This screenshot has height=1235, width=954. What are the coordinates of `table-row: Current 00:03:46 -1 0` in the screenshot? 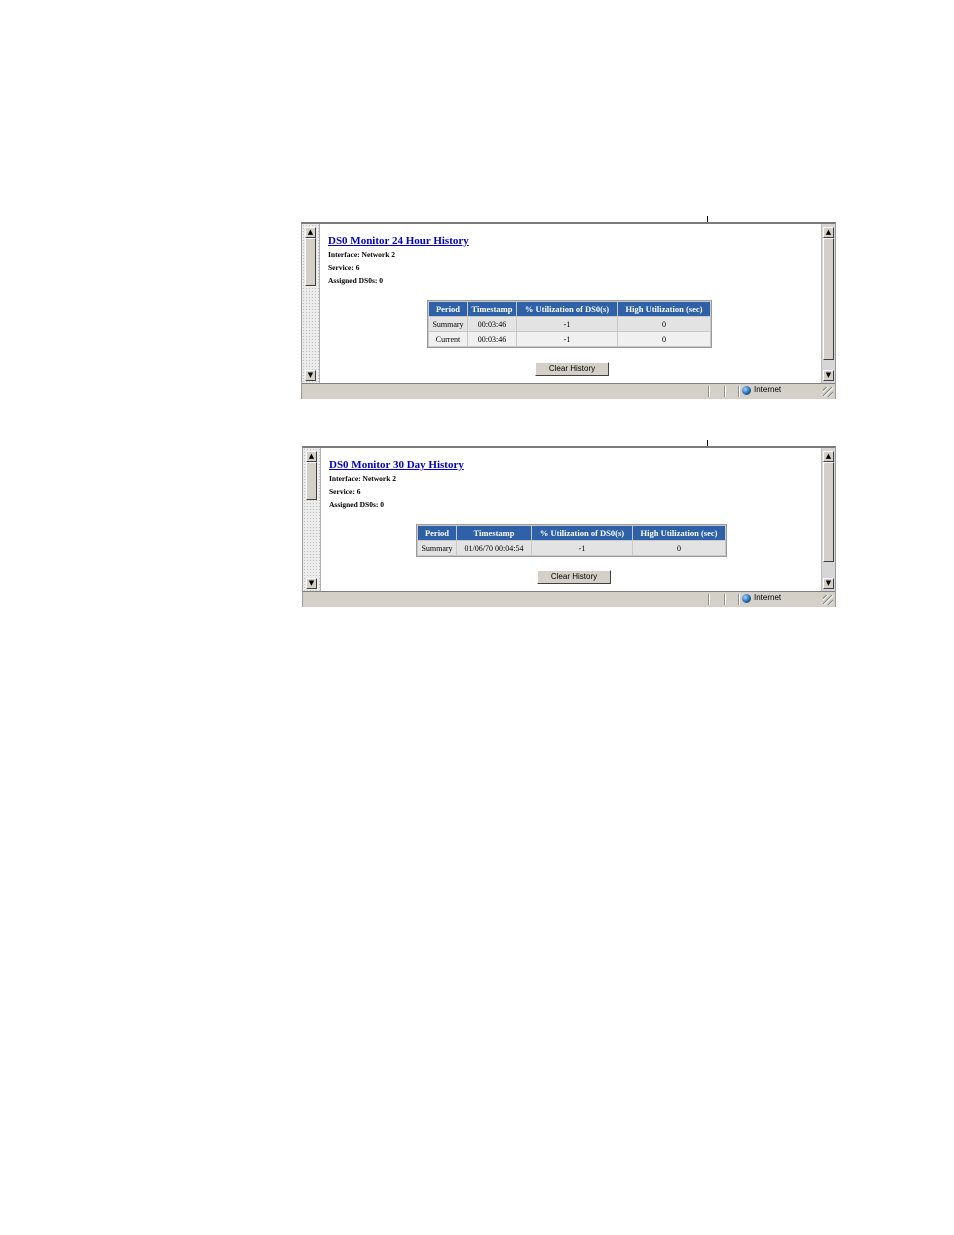 It's located at (569, 339).